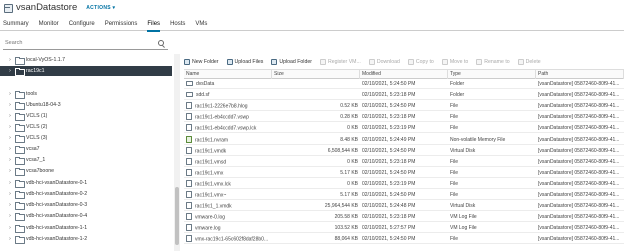 This screenshot has height=251, width=624. What do you see at coordinates (86, 138) in the screenshot?
I see `tree-item: › VCLS (3)` at bounding box center [86, 138].